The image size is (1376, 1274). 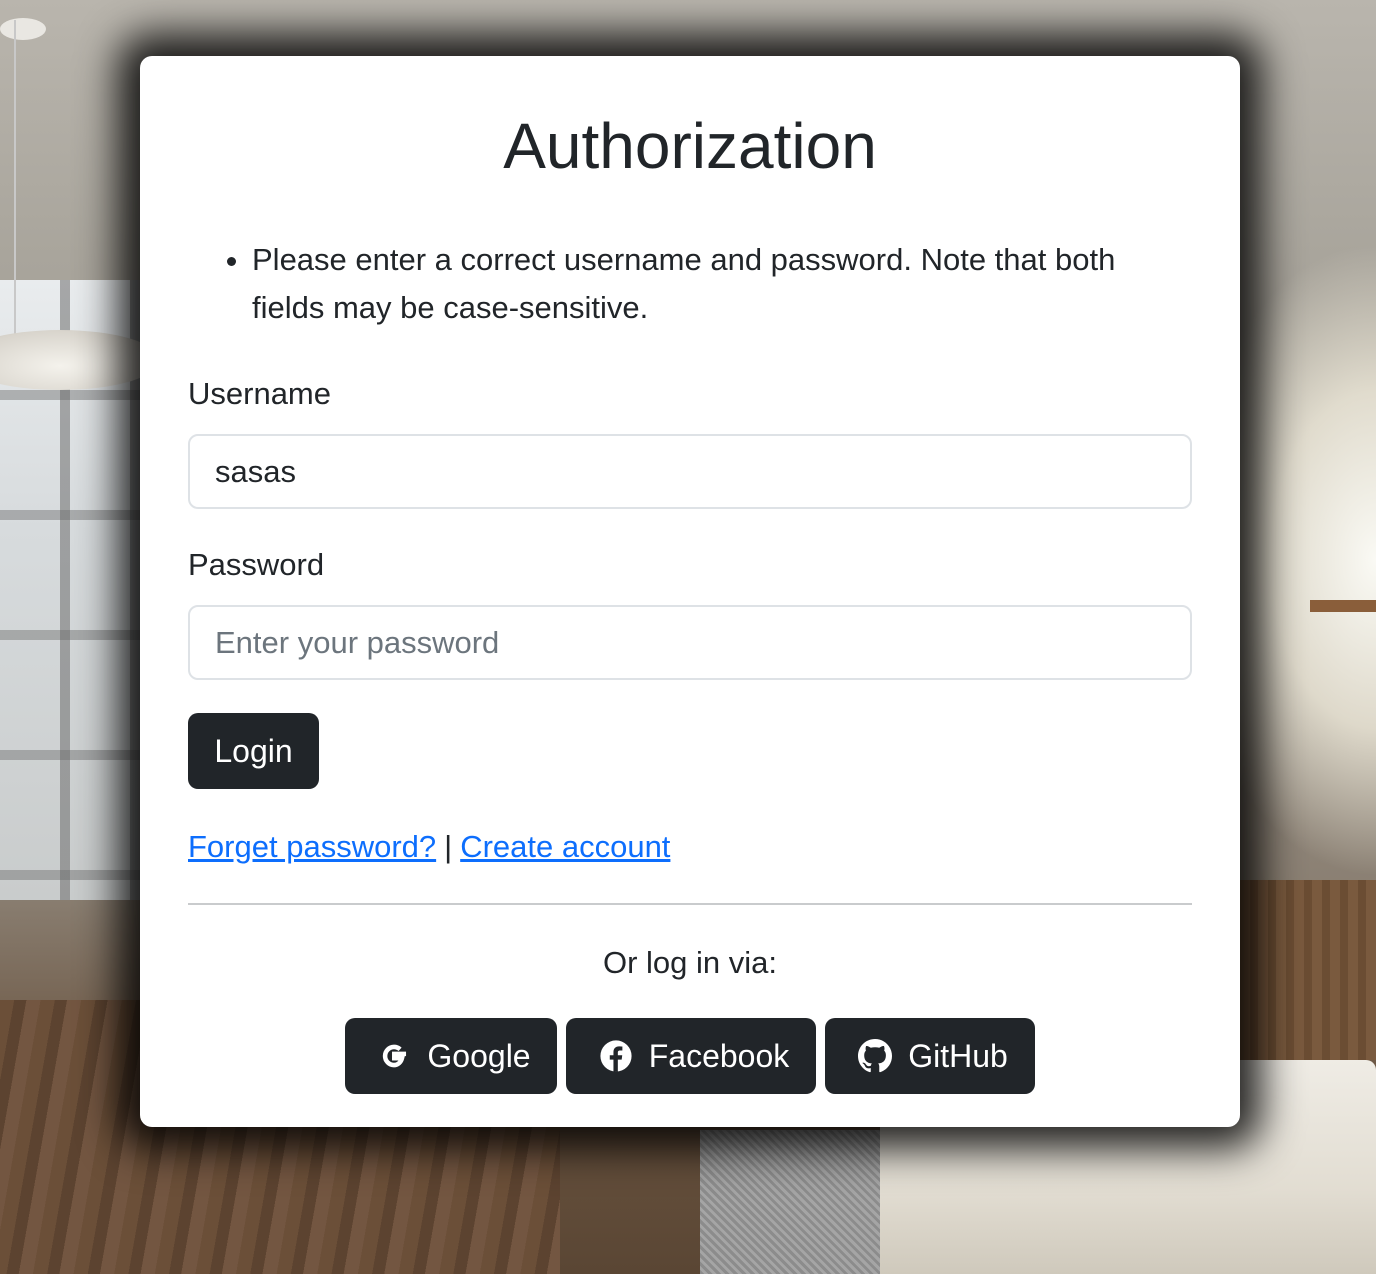 What do you see at coordinates (259, 393) in the screenshot?
I see `username-label: Username` at bounding box center [259, 393].